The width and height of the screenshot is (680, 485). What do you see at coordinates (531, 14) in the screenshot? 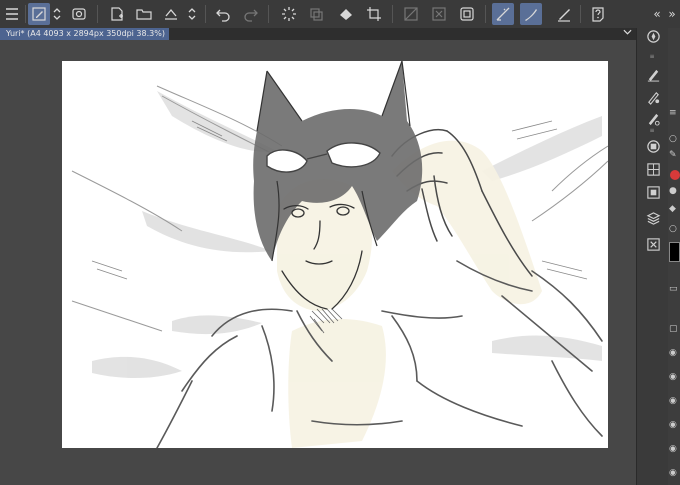
I see `pen-stabilizer-icon` at bounding box center [531, 14].